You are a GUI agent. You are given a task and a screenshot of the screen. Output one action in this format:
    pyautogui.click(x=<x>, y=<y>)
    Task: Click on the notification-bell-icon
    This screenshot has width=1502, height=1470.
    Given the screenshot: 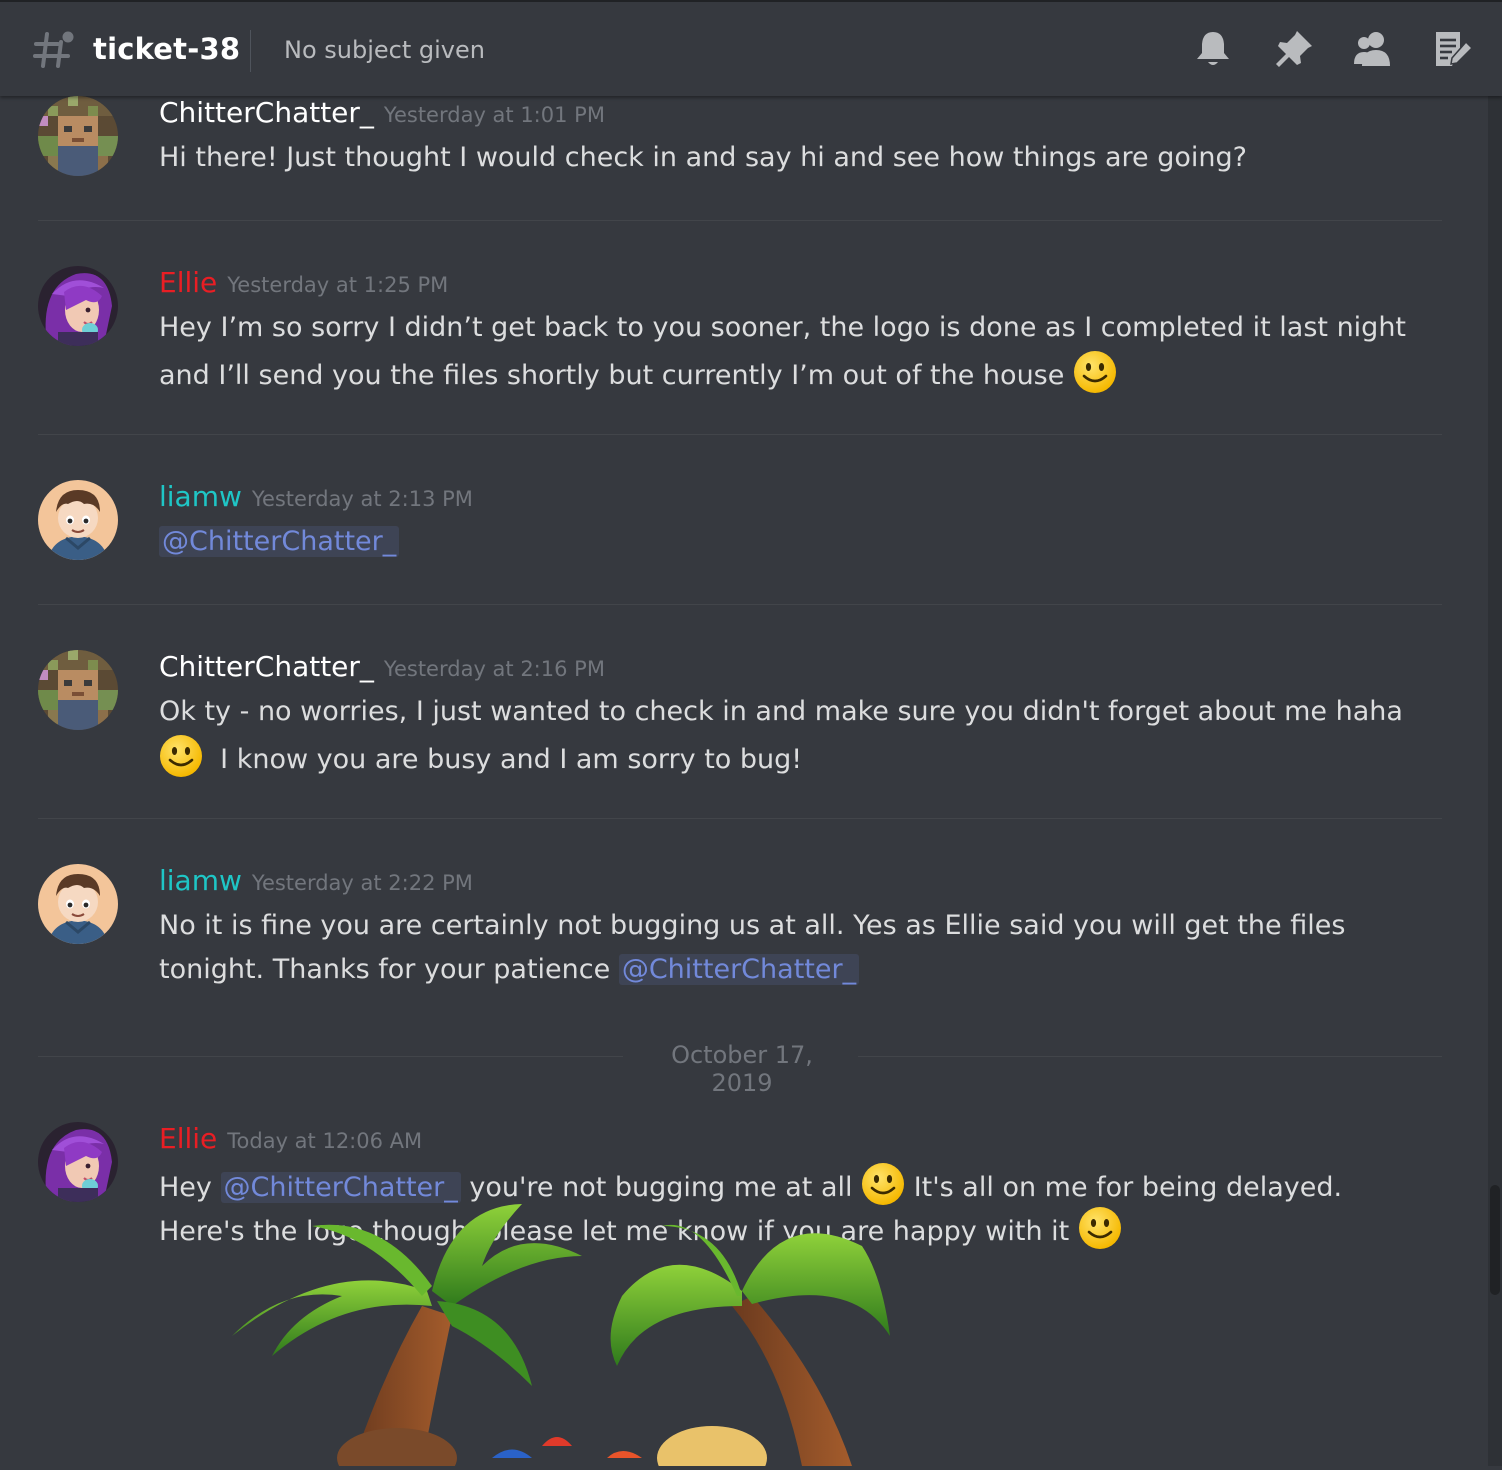 What is the action you would take?
    pyautogui.click(x=1213, y=49)
    